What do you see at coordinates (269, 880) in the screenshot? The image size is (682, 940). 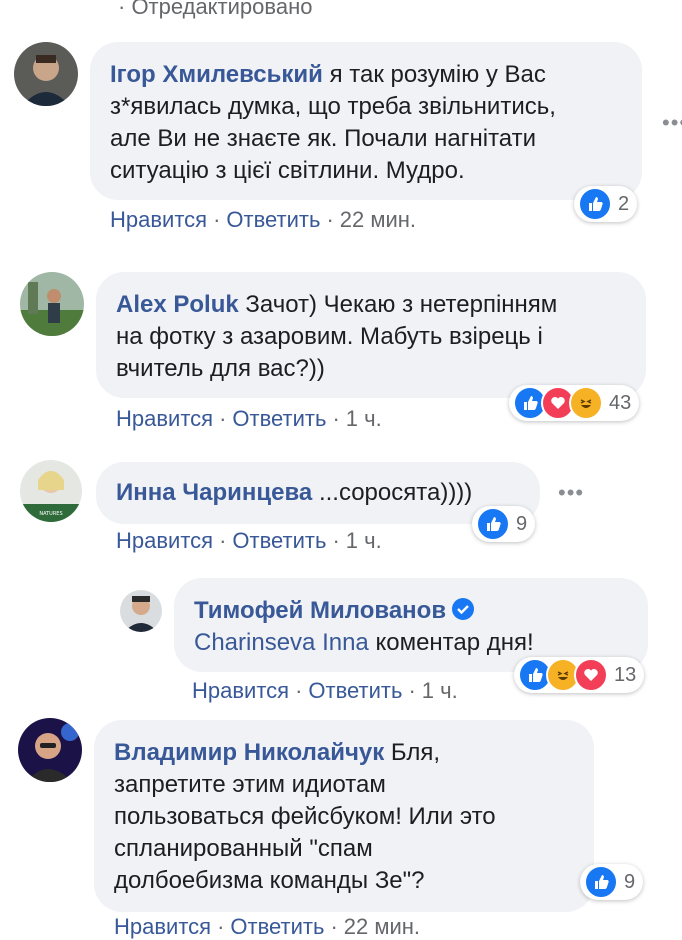 I see `comment-text-line: долбоебизма команды Зе"?` at bounding box center [269, 880].